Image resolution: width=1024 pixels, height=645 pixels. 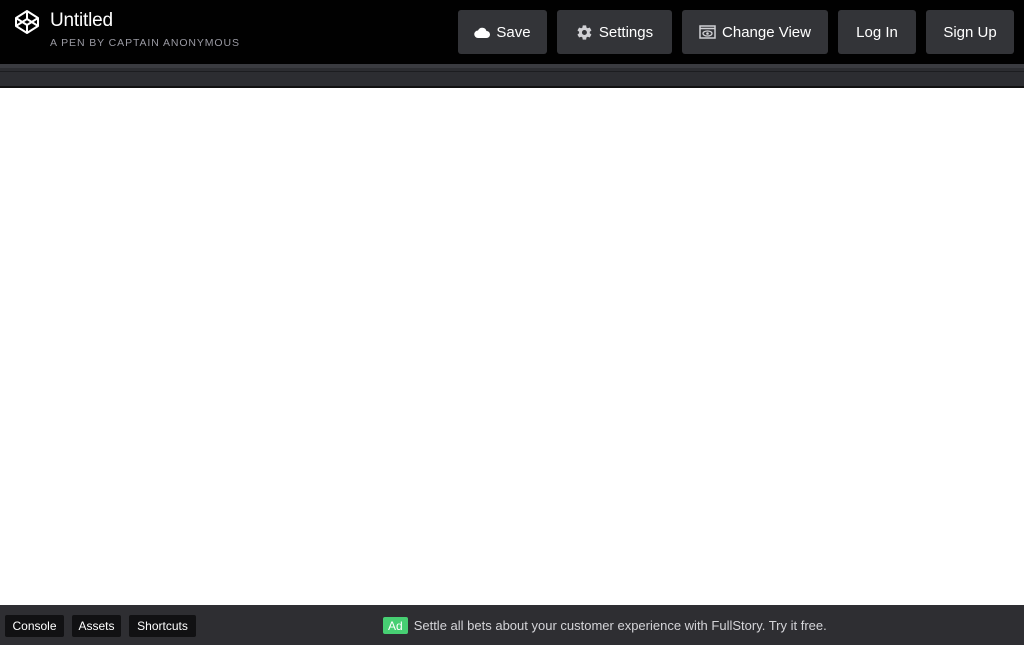 What do you see at coordinates (34, 626) in the screenshot?
I see `console-button: Console` at bounding box center [34, 626].